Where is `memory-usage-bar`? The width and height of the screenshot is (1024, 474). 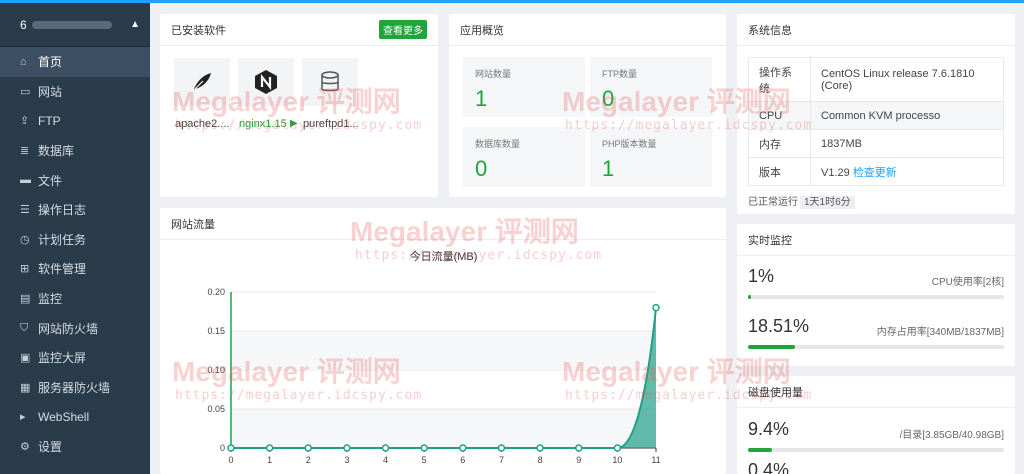 memory-usage-bar is located at coordinates (876, 347).